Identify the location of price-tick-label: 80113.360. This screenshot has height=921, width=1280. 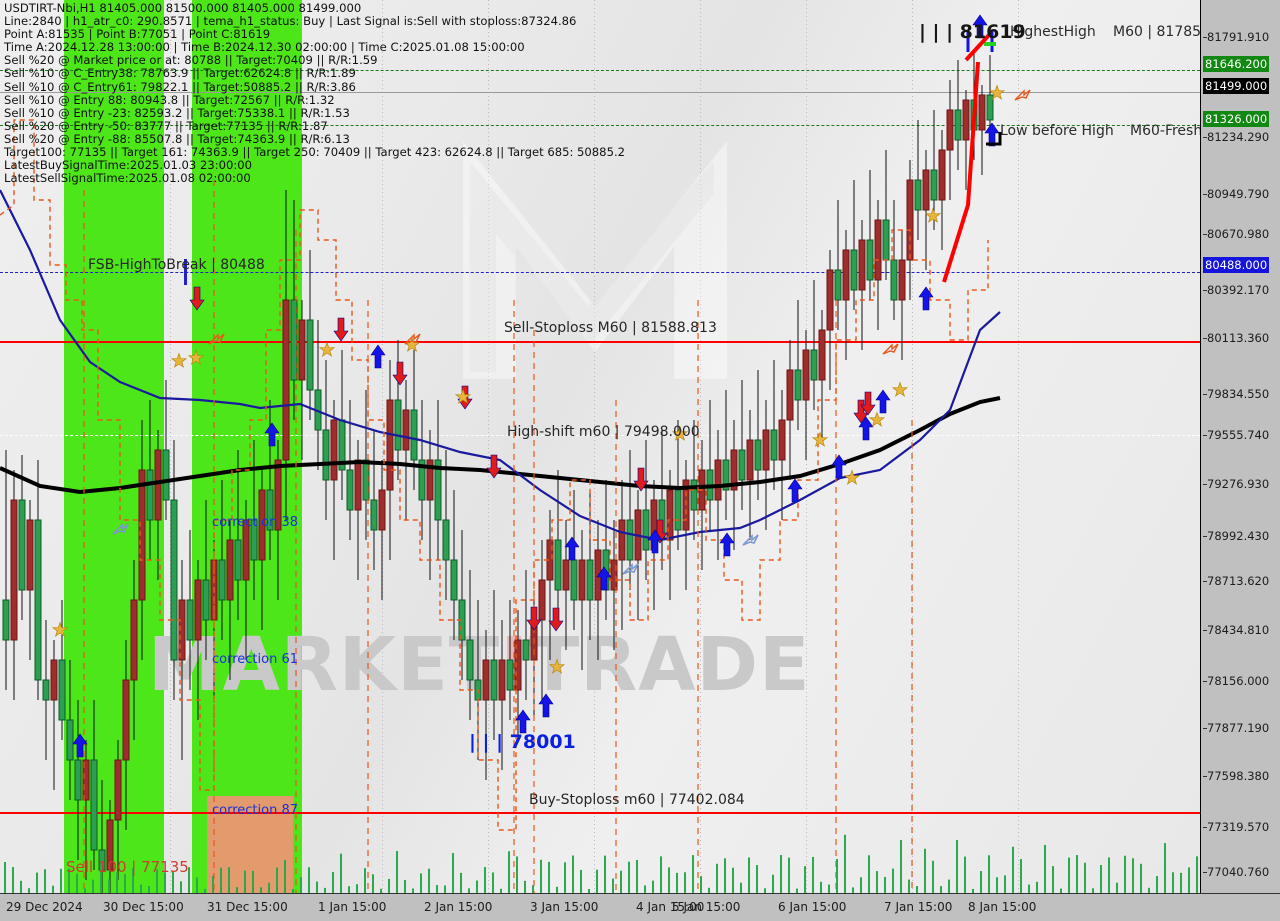
(1238, 338).